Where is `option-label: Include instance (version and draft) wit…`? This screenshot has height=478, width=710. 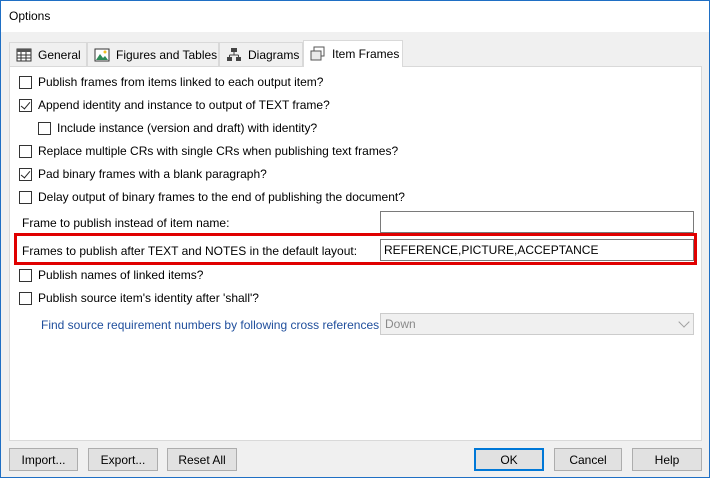 option-label: Include instance (version and draft) wit… is located at coordinates (187, 128).